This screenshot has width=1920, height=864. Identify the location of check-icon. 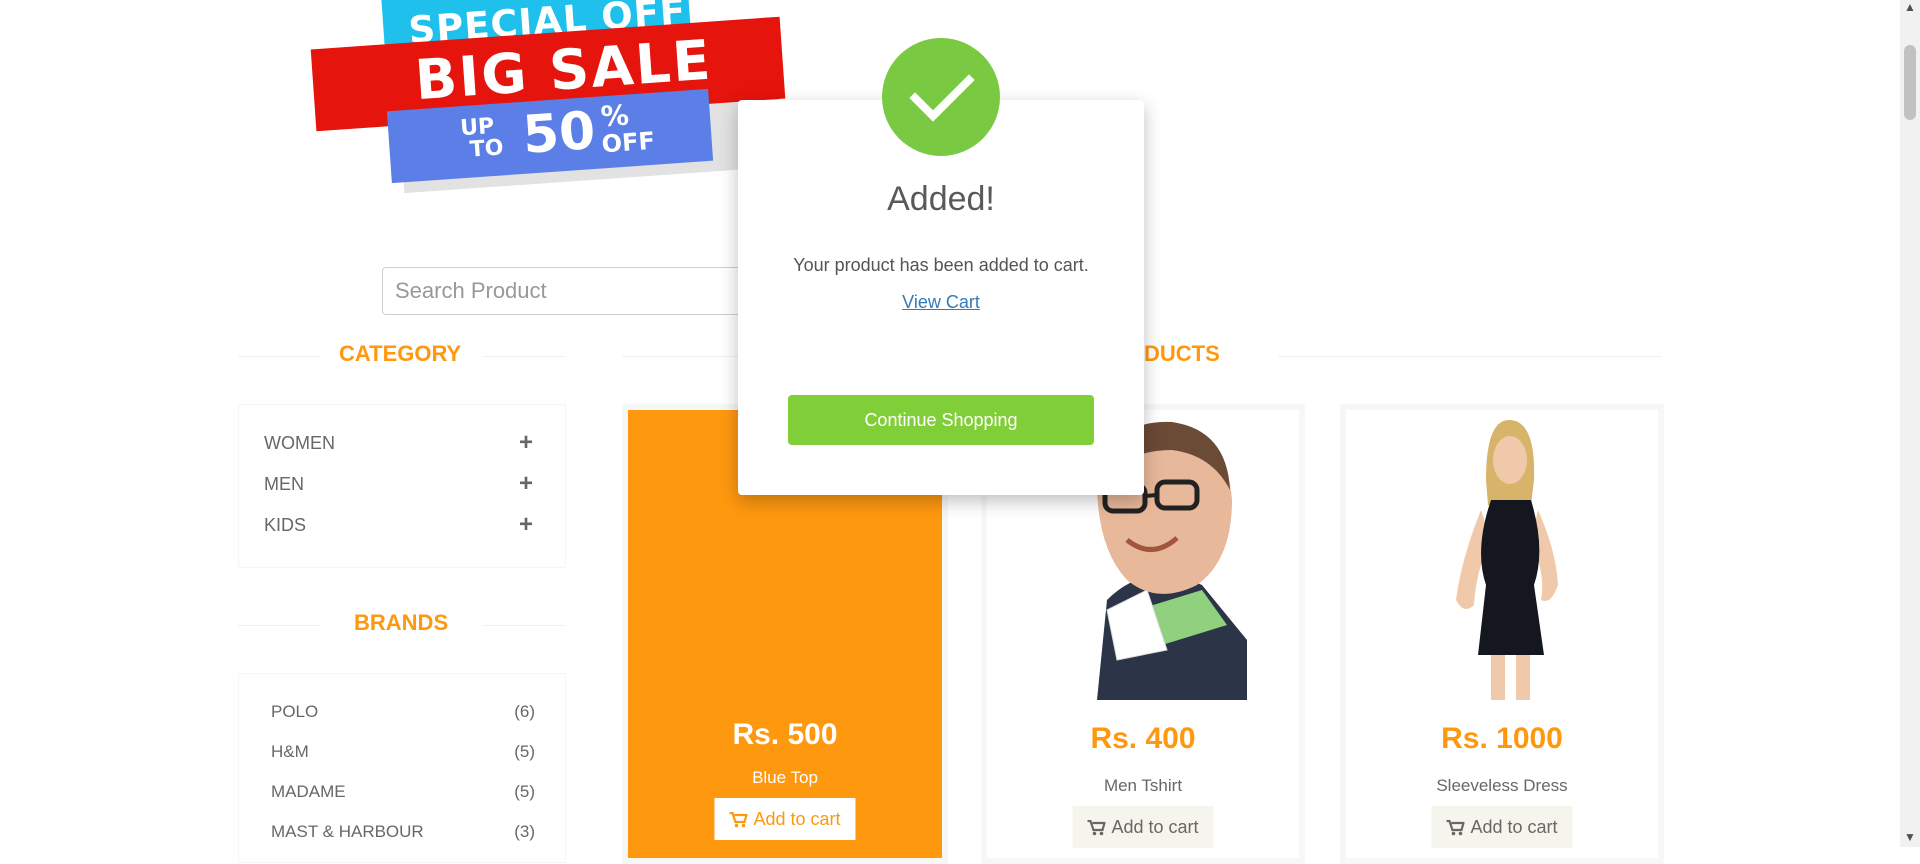
(942, 98).